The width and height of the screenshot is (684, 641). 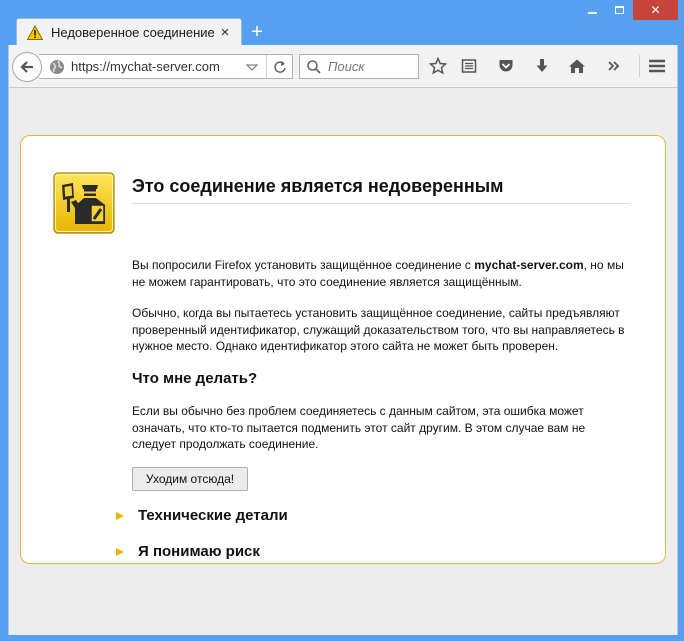 I want to click on close-icon: ✕, so click(x=655, y=10).